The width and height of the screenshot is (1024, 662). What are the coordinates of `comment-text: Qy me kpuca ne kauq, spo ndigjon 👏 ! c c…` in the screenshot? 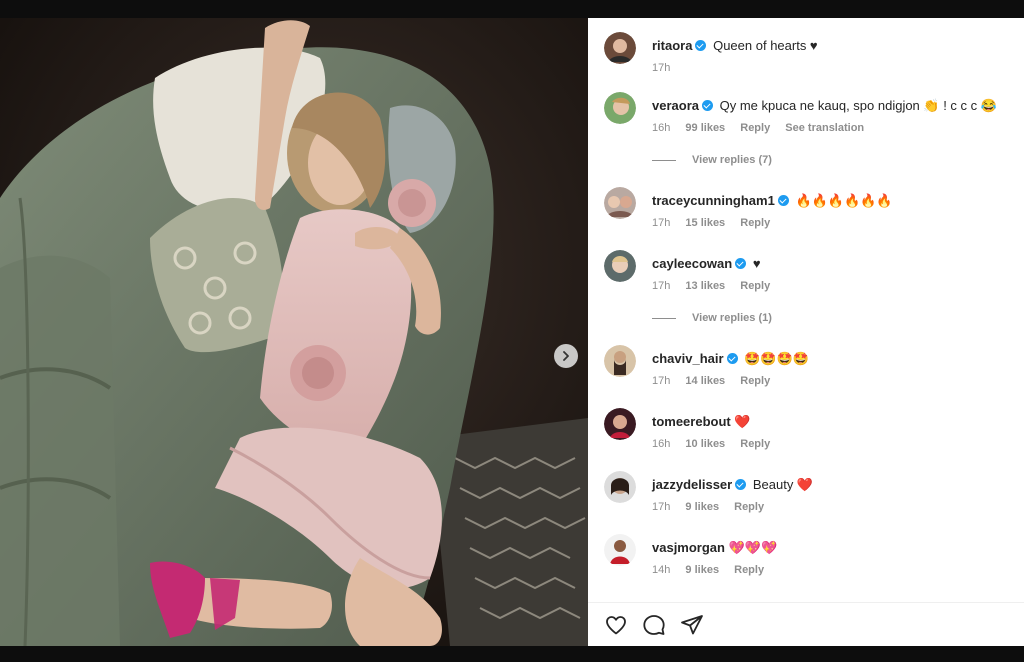 It's located at (858, 105).